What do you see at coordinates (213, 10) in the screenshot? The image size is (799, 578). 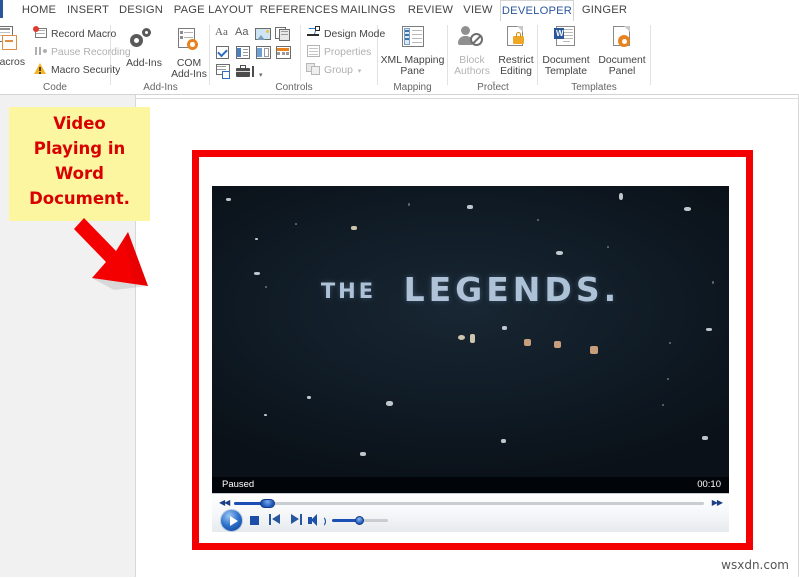 I see `tab-page-layout: PAGE LAYOUT` at bounding box center [213, 10].